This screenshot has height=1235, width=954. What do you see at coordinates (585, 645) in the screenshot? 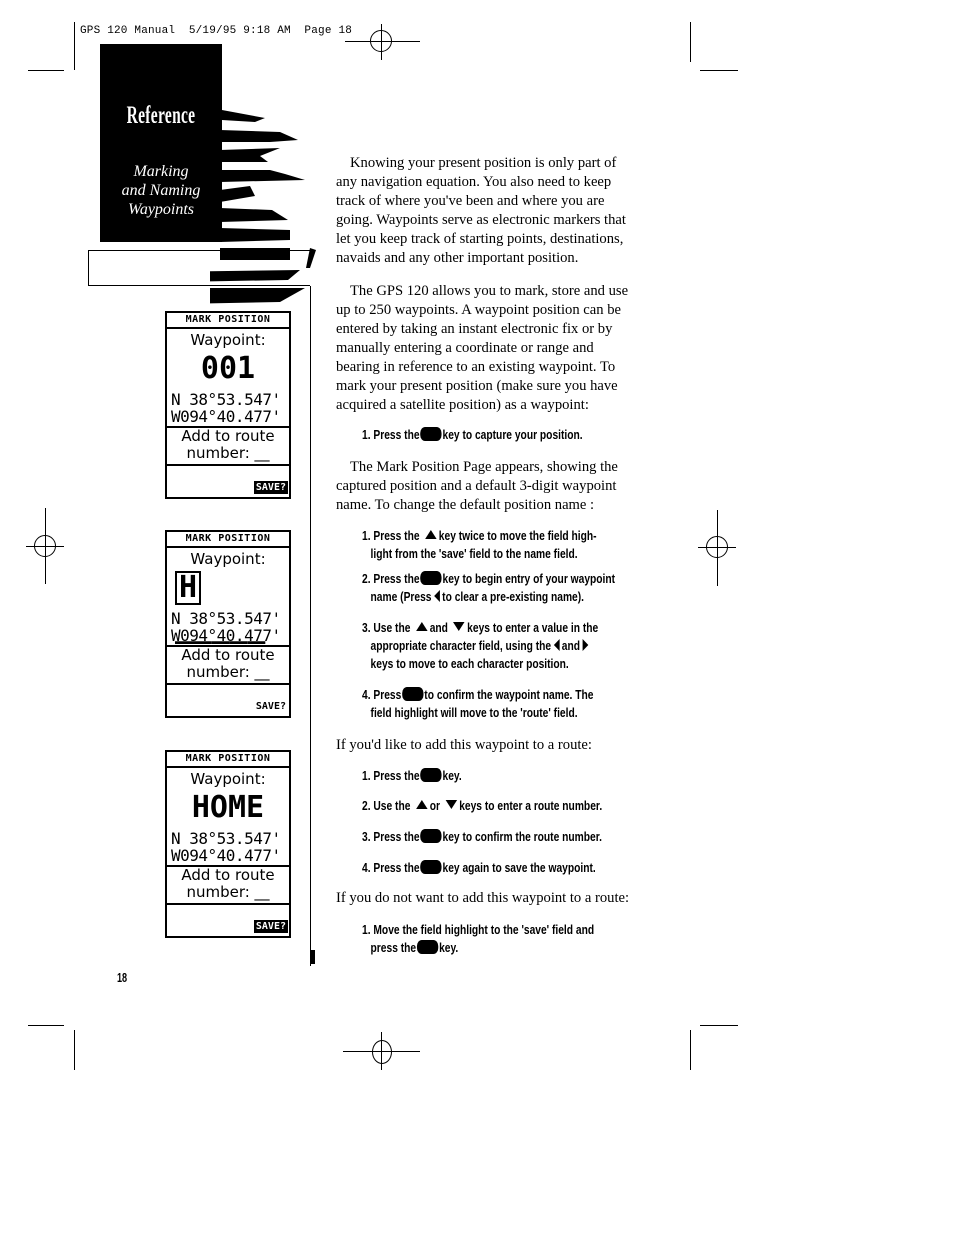
I see `right-arrow-key-icon` at bounding box center [585, 645].